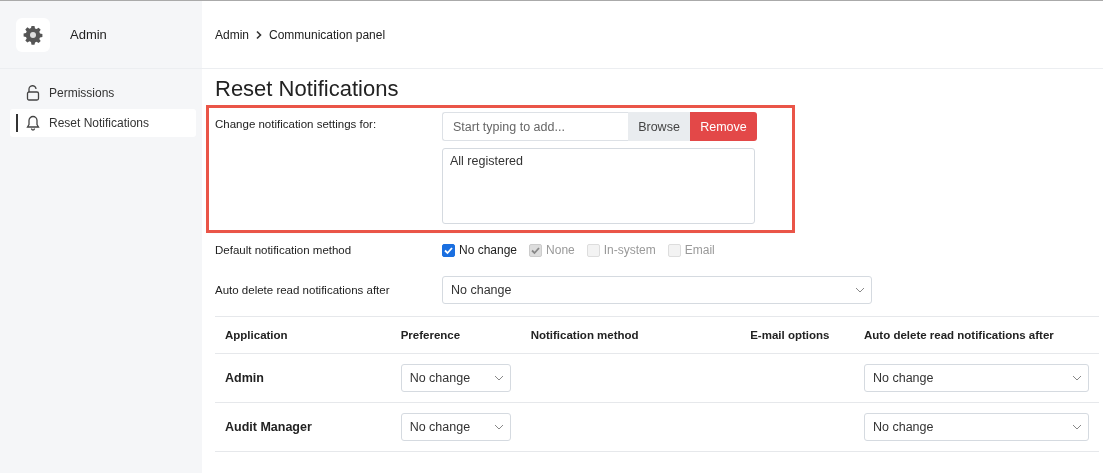  Describe the element at coordinates (103, 93) in the screenshot. I see `sidebar-item: Permissions` at that location.